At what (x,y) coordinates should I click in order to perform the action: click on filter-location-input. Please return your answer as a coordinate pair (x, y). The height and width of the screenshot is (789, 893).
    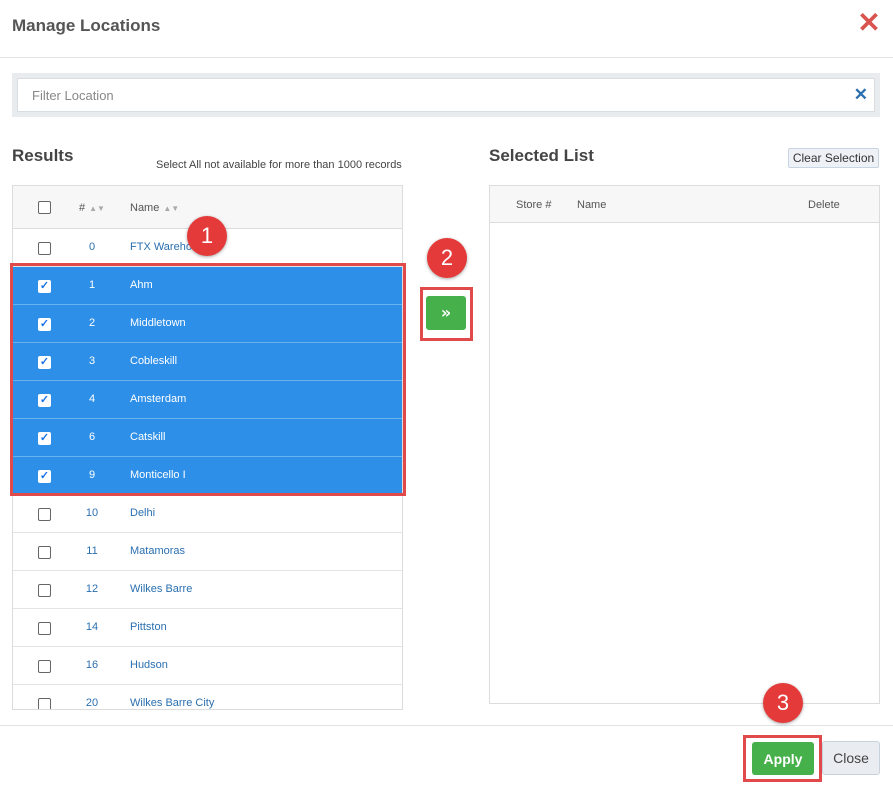
    Looking at the image, I should click on (446, 95).